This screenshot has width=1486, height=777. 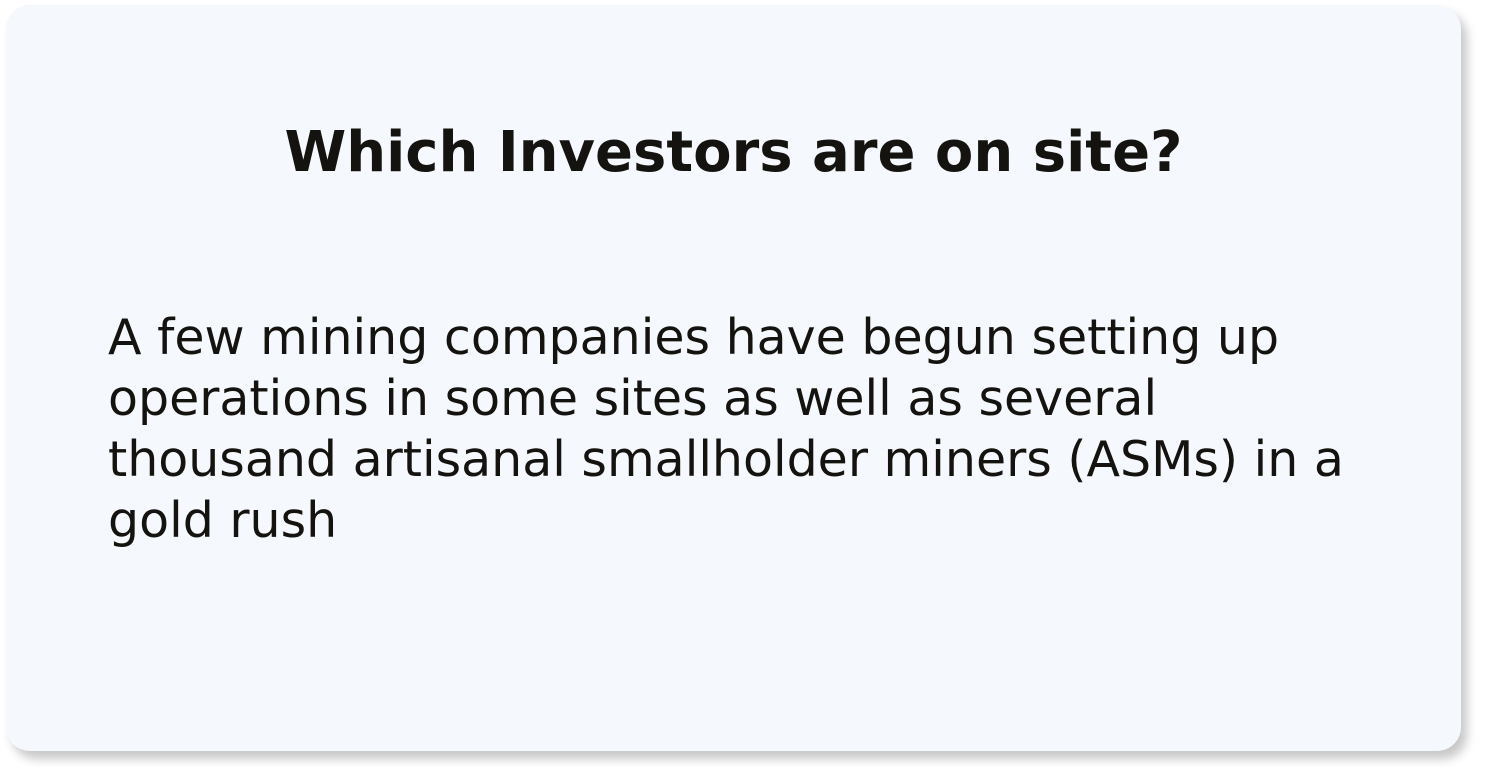 I want to click on card-title: Which Investors are on site?, so click(x=733, y=152).